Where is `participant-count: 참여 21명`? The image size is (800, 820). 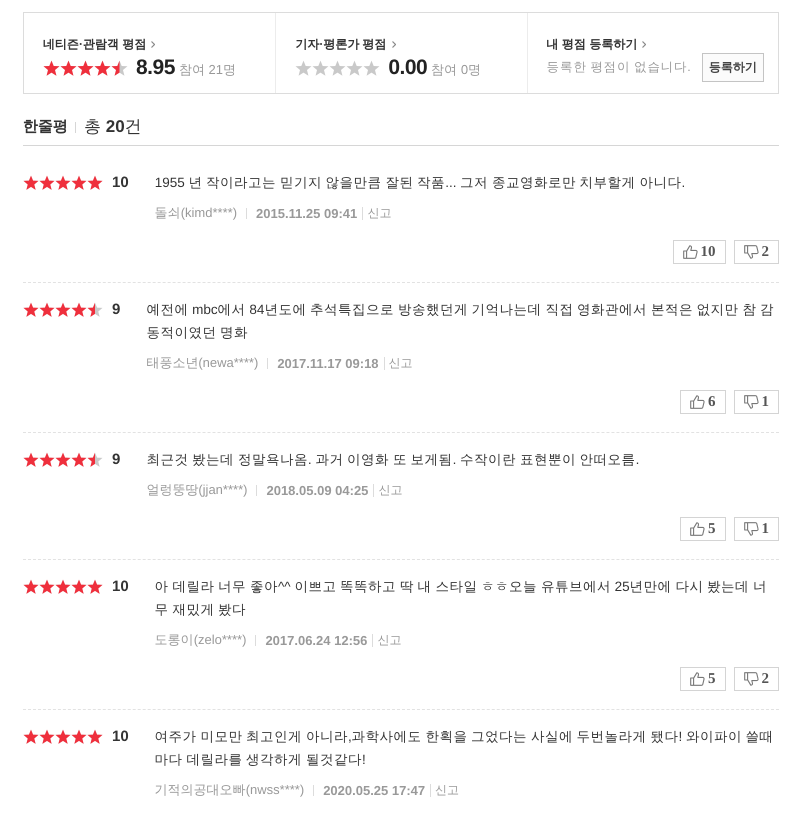
participant-count: 참여 21명 is located at coordinates (207, 69).